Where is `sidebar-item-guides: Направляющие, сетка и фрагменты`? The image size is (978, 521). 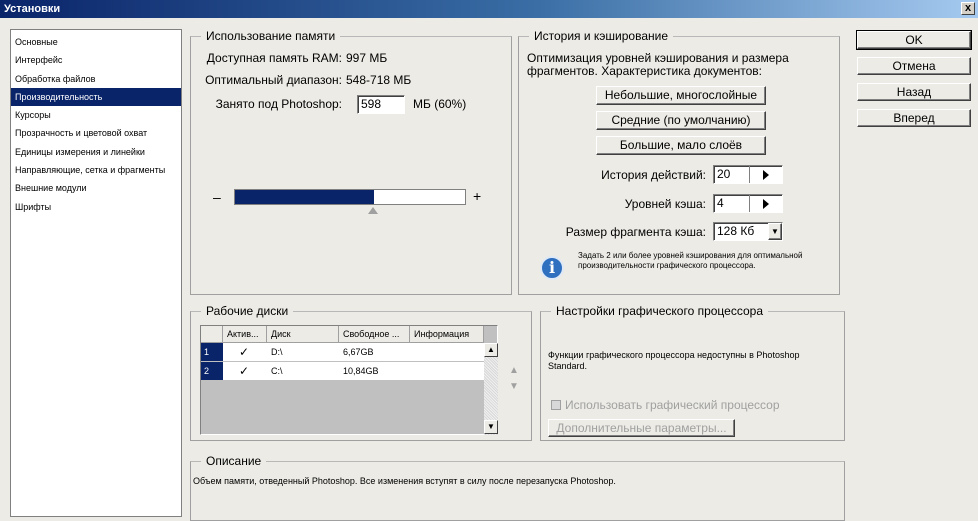
sidebar-item-guides: Направляющие, сетка и фрагменты is located at coordinates (96, 170).